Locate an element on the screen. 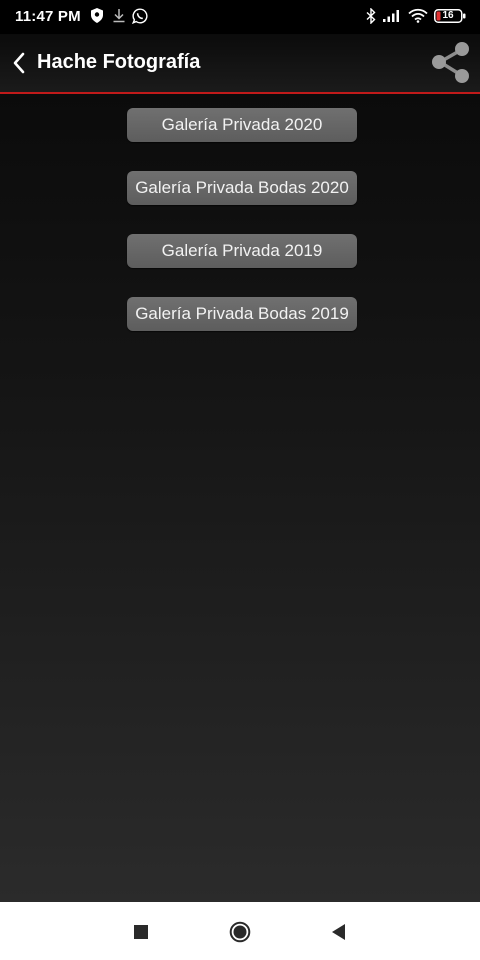 This screenshot has height=960, width=480. vpn-shield-icon is located at coordinates (97, 18).